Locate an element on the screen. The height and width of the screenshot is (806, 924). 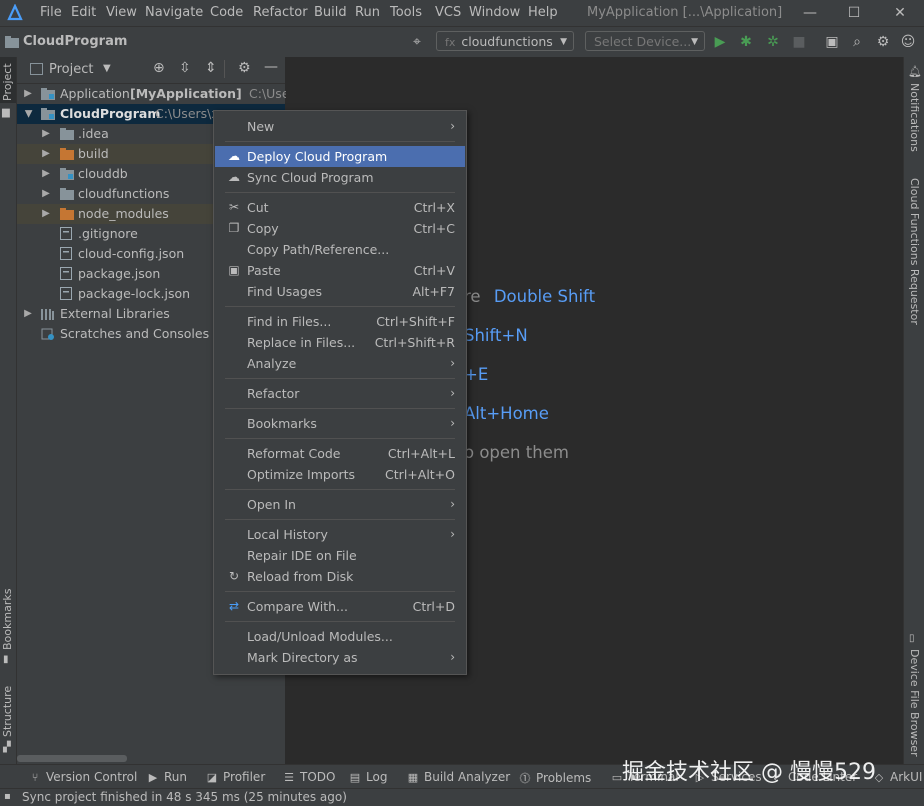
menu-file: File is located at coordinates (51, 12).